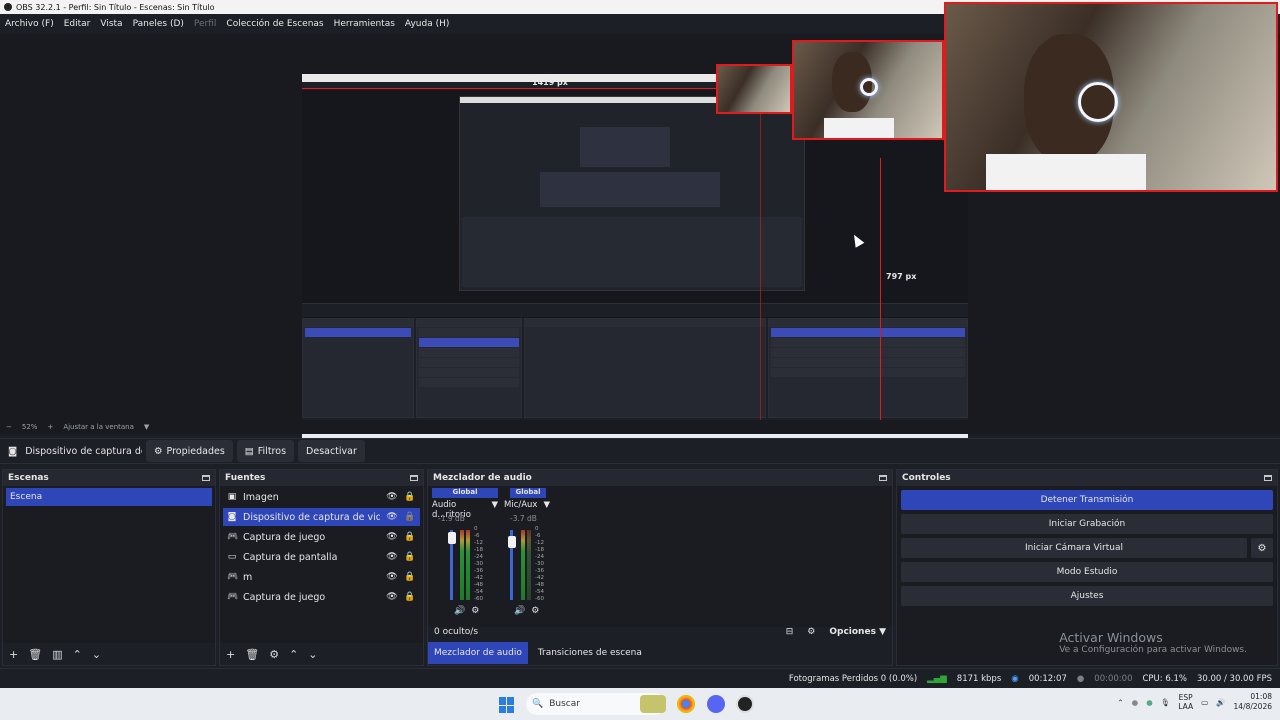  What do you see at coordinates (29, 24) in the screenshot?
I see `menu-archivo: Archivo (F)` at bounding box center [29, 24].